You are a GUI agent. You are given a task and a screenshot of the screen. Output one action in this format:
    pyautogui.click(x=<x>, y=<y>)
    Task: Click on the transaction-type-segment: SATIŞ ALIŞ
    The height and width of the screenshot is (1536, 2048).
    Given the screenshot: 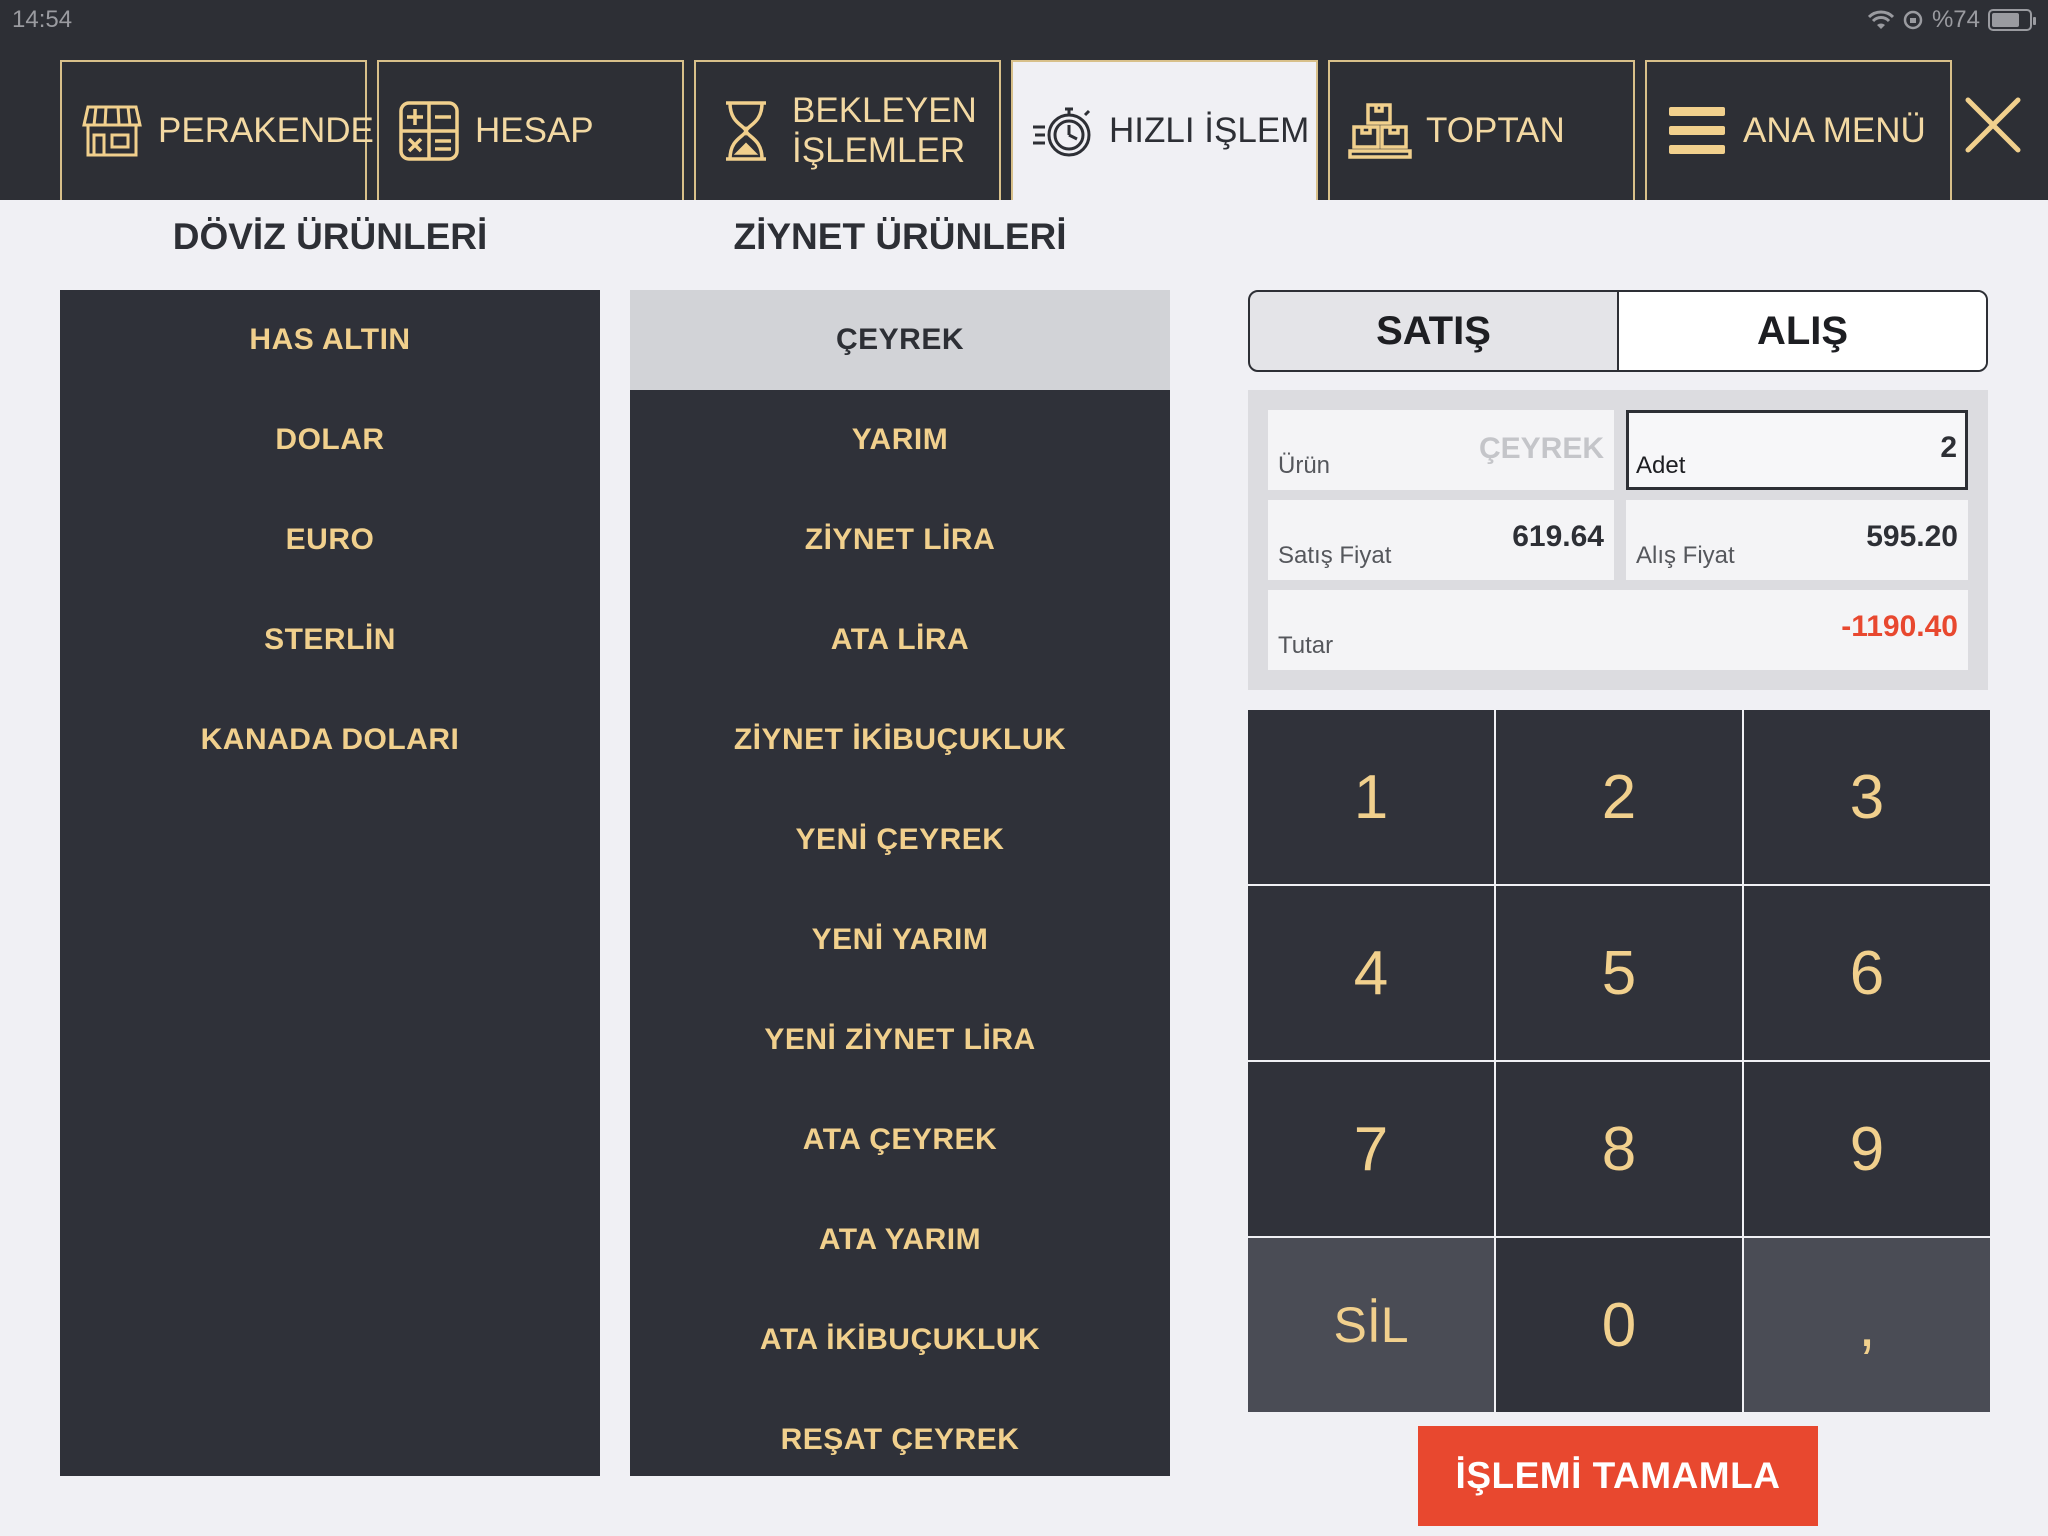 What is the action you would take?
    pyautogui.click(x=1618, y=331)
    